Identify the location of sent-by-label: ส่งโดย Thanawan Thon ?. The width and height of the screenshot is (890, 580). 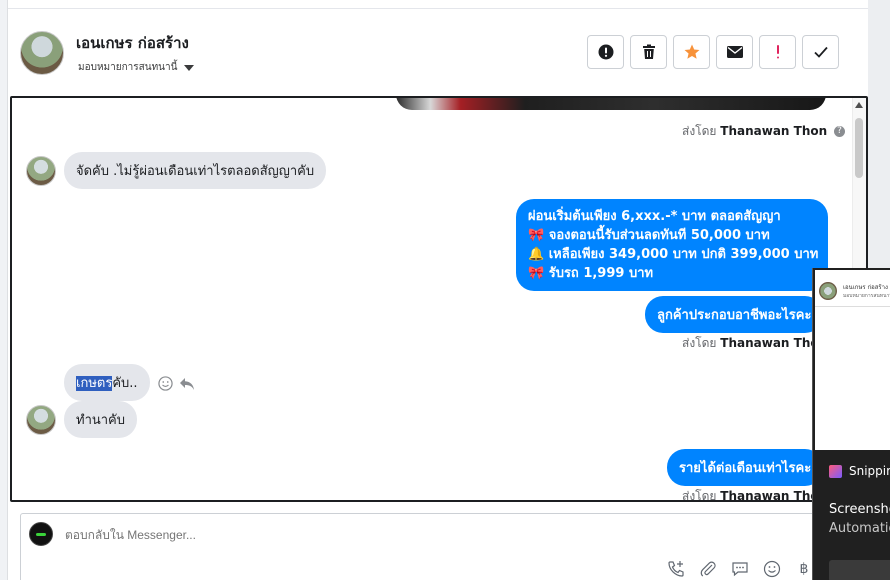
(763, 131).